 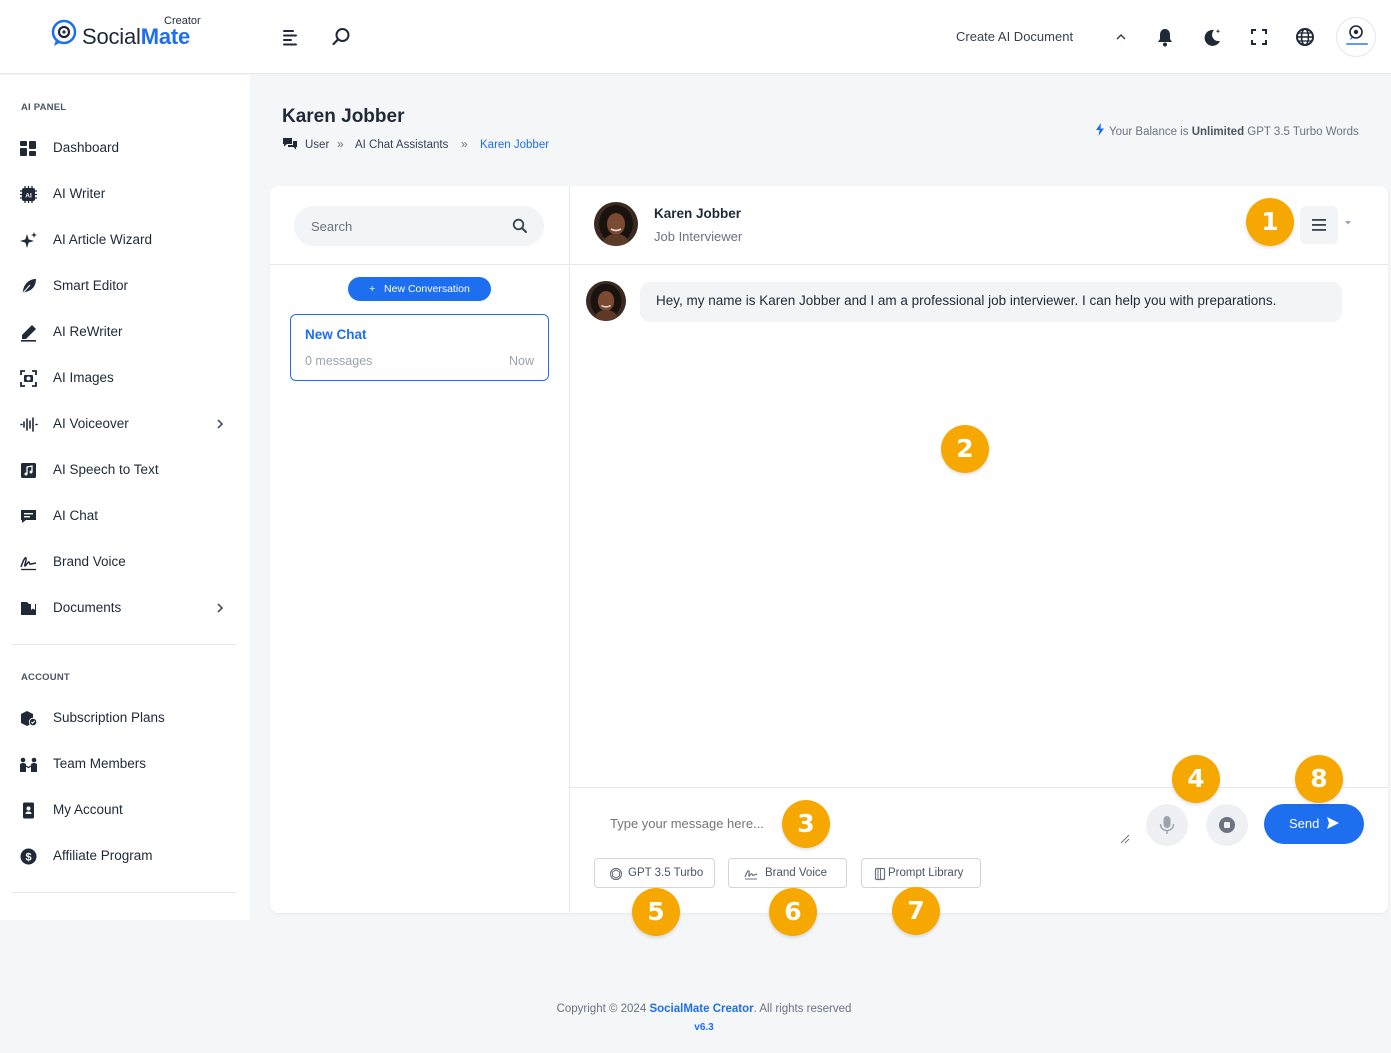 What do you see at coordinates (83, 377) in the screenshot?
I see `sidebar-item-label: AI Images` at bounding box center [83, 377].